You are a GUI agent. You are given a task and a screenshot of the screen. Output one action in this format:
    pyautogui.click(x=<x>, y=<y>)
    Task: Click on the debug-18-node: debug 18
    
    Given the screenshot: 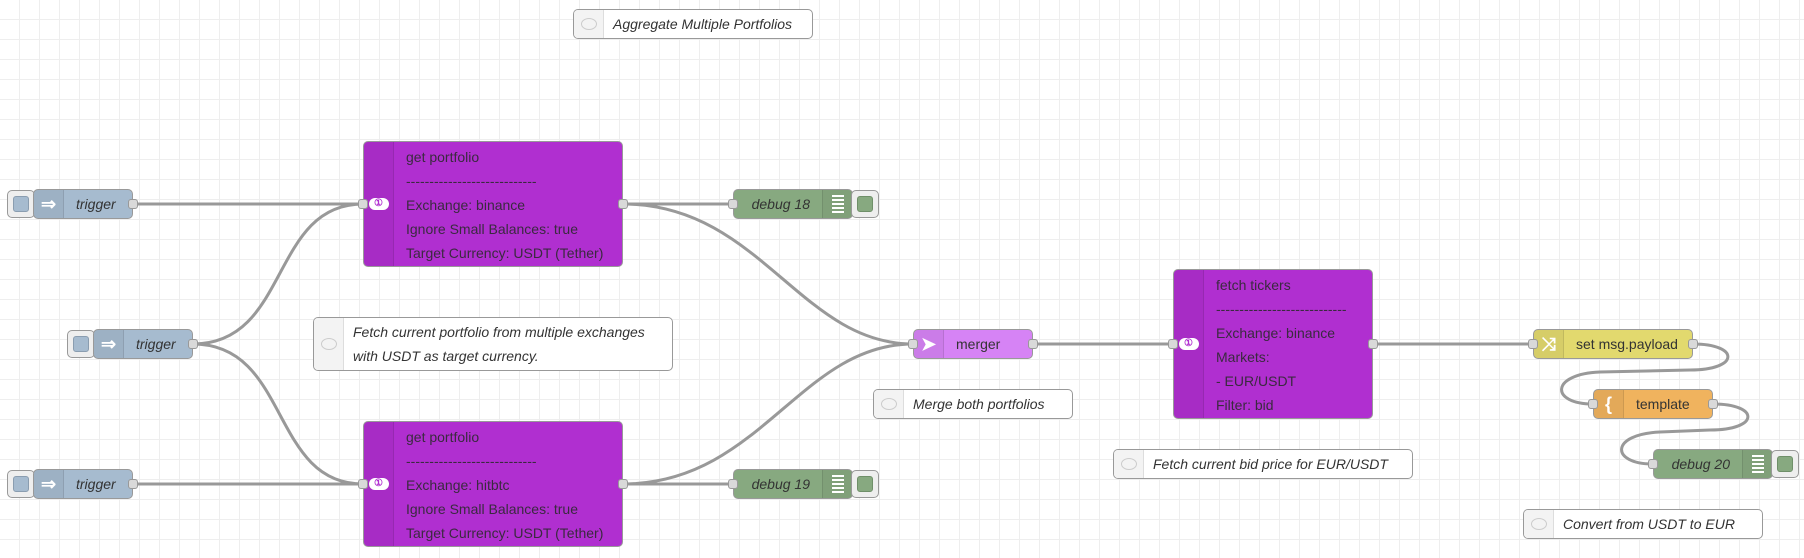 What is the action you would take?
    pyautogui.click(x=793, y=204)
    